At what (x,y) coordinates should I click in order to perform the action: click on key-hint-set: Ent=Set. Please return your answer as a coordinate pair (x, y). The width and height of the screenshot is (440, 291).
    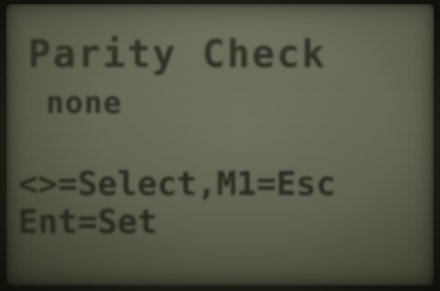
    Looking at the image, I should click on (88, 221).